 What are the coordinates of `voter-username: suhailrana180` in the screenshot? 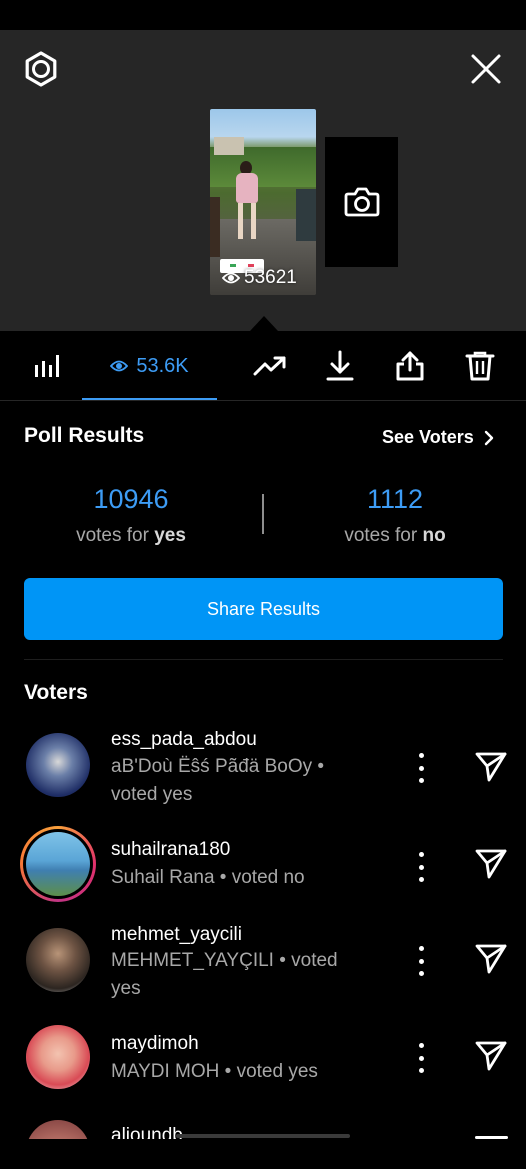 It's located at (170, 850).